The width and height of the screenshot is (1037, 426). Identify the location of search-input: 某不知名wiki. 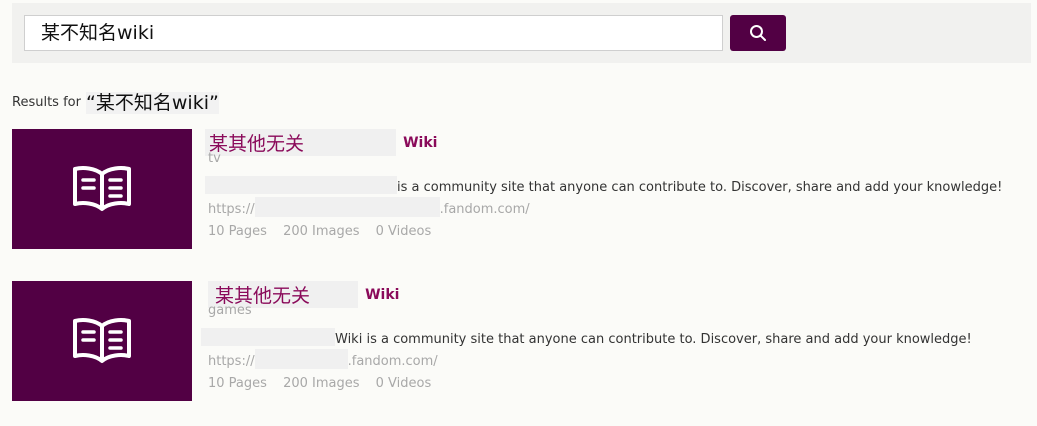
(373, 33).